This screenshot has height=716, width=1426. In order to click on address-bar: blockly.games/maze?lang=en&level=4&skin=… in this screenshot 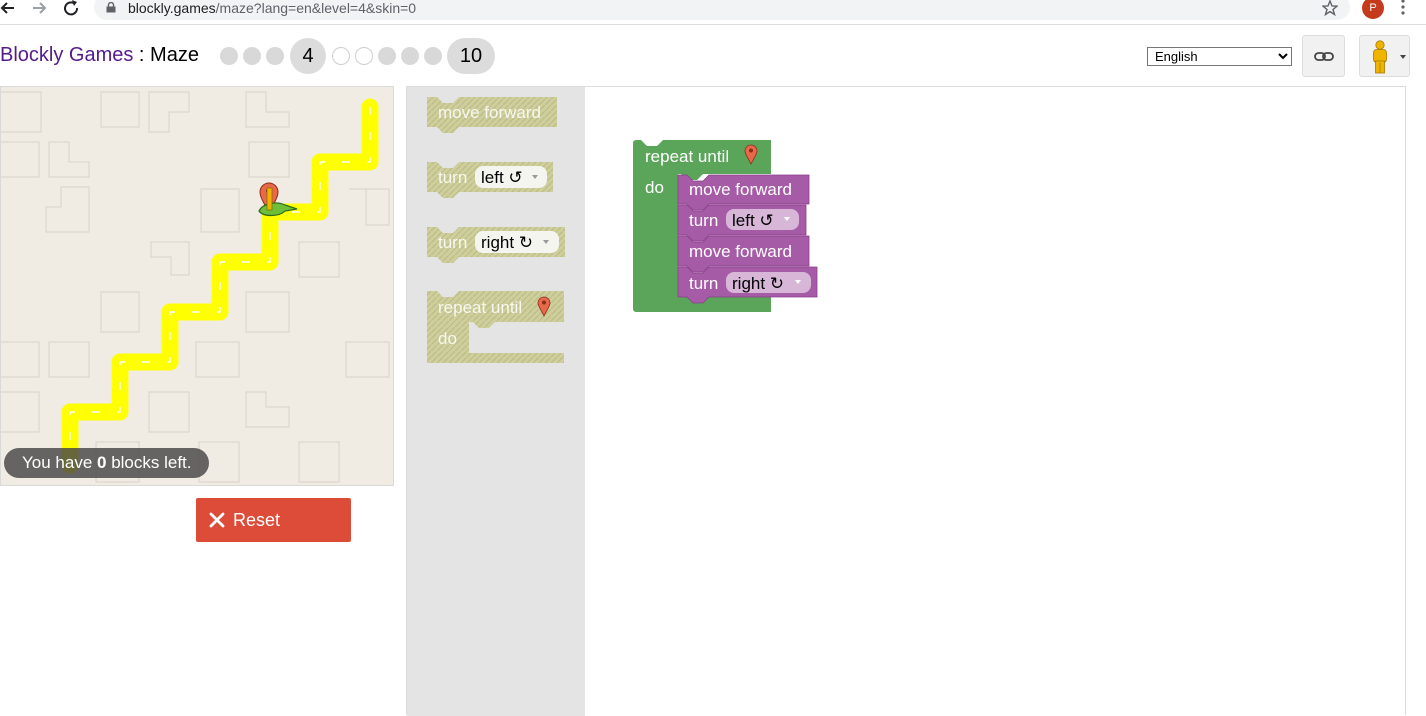, I will do `click(722, 10)`.